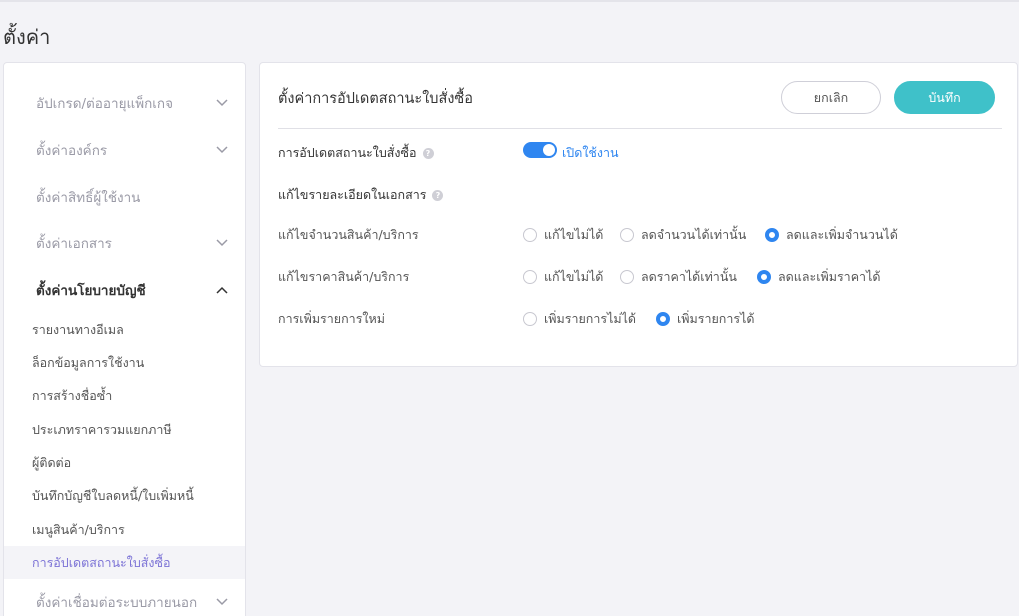  I want to click on add-new-items-label: การเพิ่มรายการใหม่, so click(331, 318).